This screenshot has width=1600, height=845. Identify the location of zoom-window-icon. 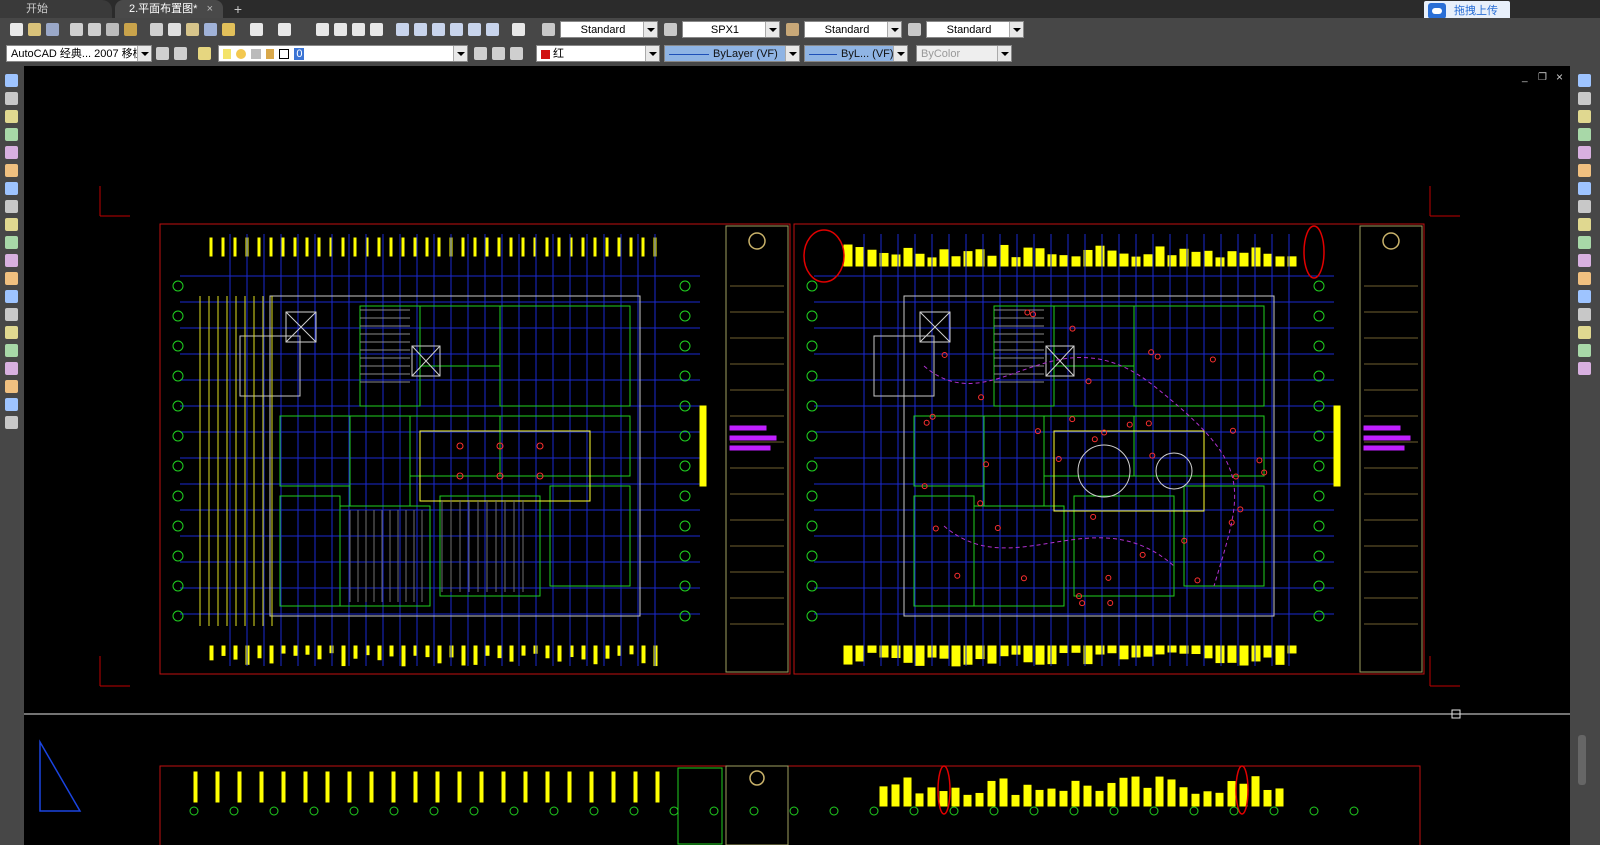
(358, 29).